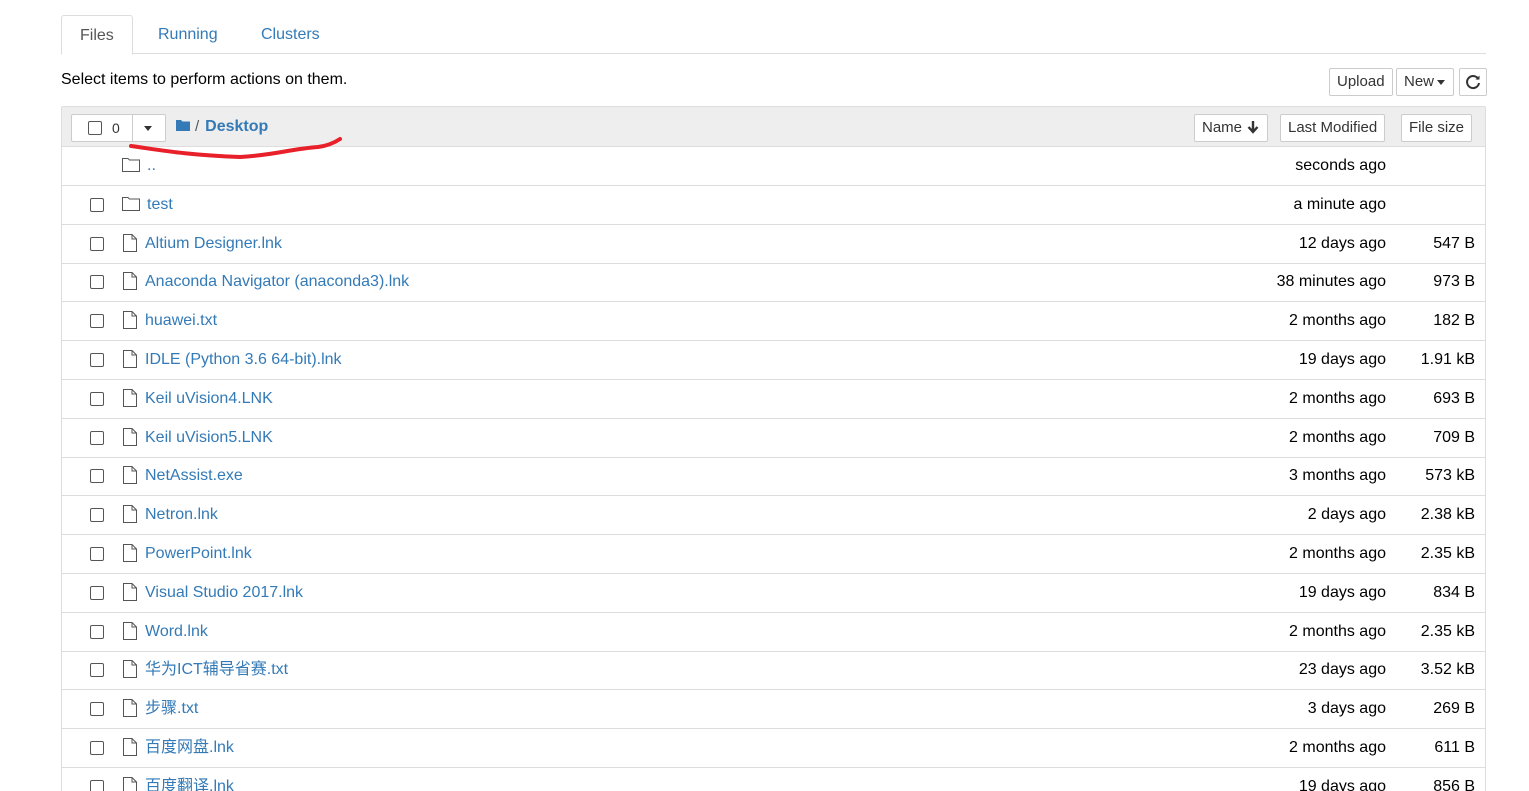 Image resolution: width=1529 pixels, height=791 pixels. What do you see at coordinates (194, 476) in the screenshot?
I see `item-name-link: NetAssist.exe` at bounding box center [194, 476].